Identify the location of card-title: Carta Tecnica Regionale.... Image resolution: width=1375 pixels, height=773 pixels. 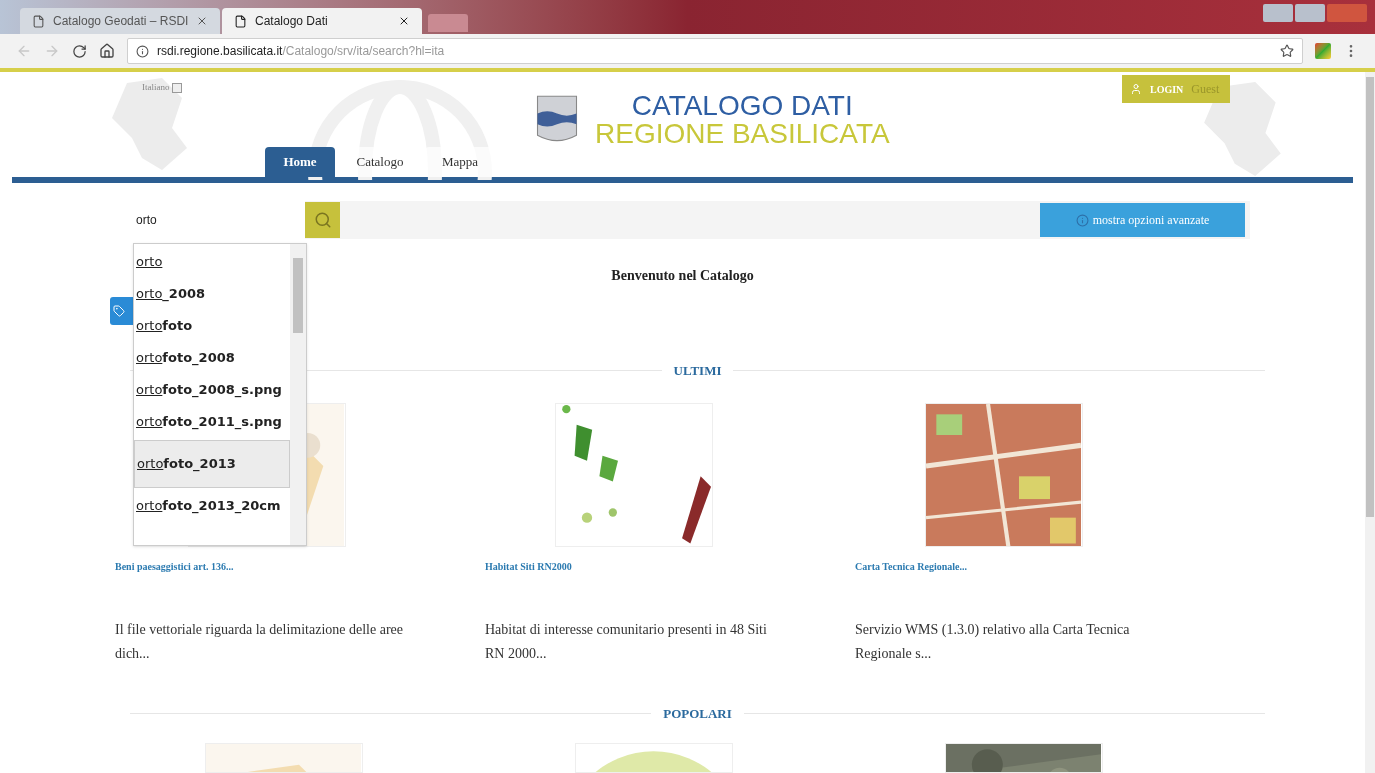
(1040, 566).